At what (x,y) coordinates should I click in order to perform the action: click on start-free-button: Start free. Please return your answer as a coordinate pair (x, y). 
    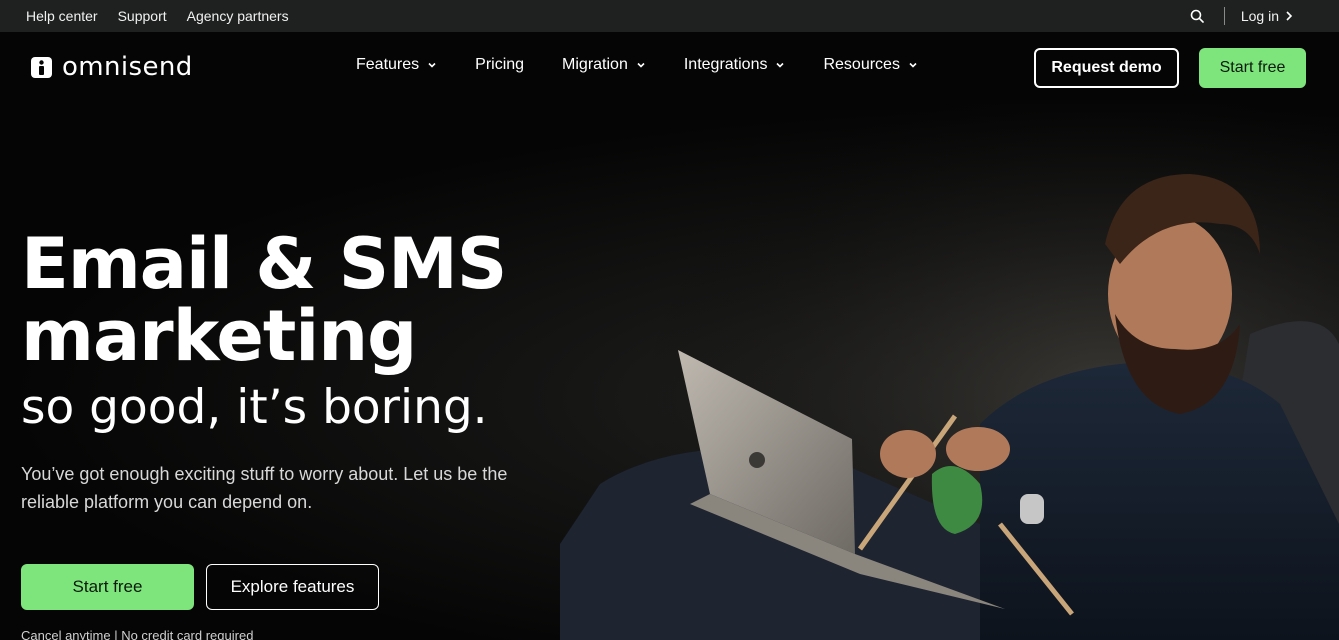
    Looking at the image, I should click on (107, 587).